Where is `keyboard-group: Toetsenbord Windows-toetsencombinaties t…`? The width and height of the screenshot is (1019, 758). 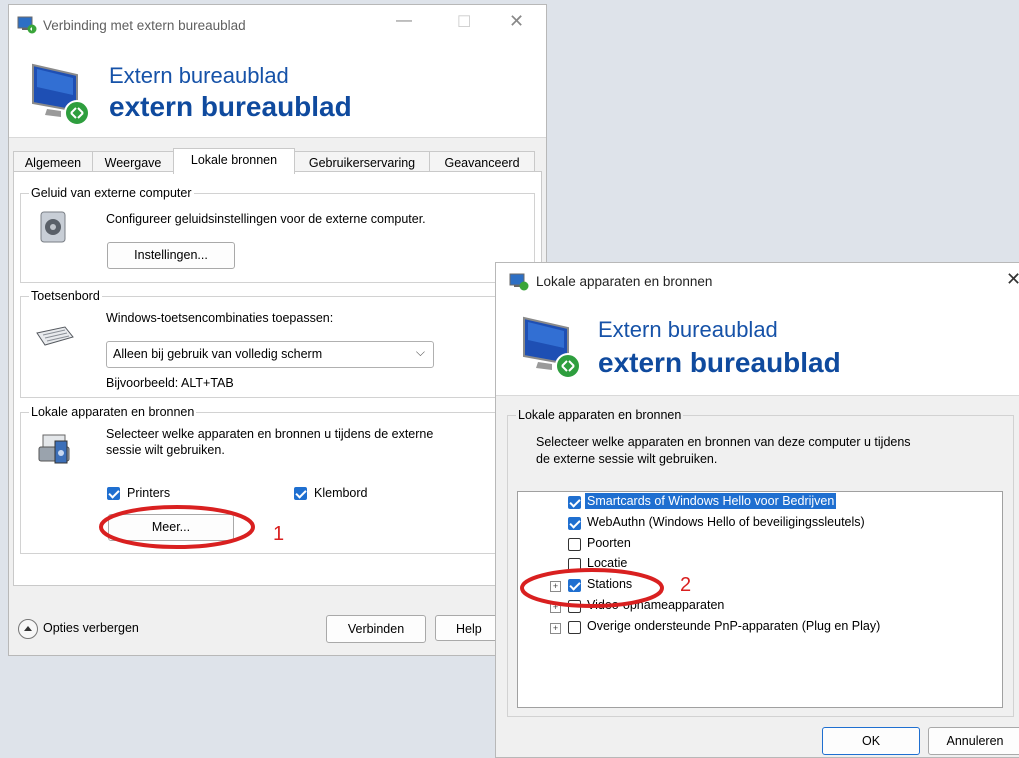
keyboard-group: Toetsenbord Windows-toetsencombinaties t… is located at coordinates (277, 343).